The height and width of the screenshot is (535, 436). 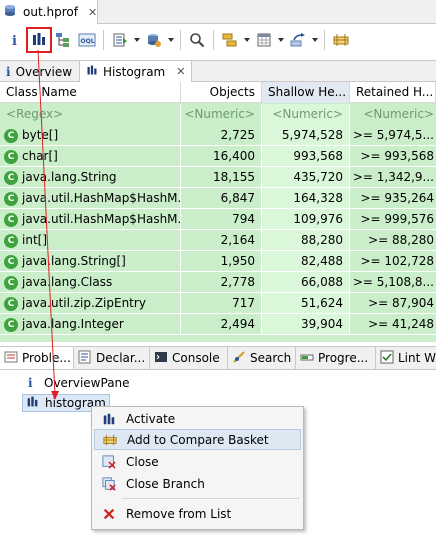 I want to click on table-row: Cchar[] 16,400 993,568 >= 993,568, so click(x=218, y=156).